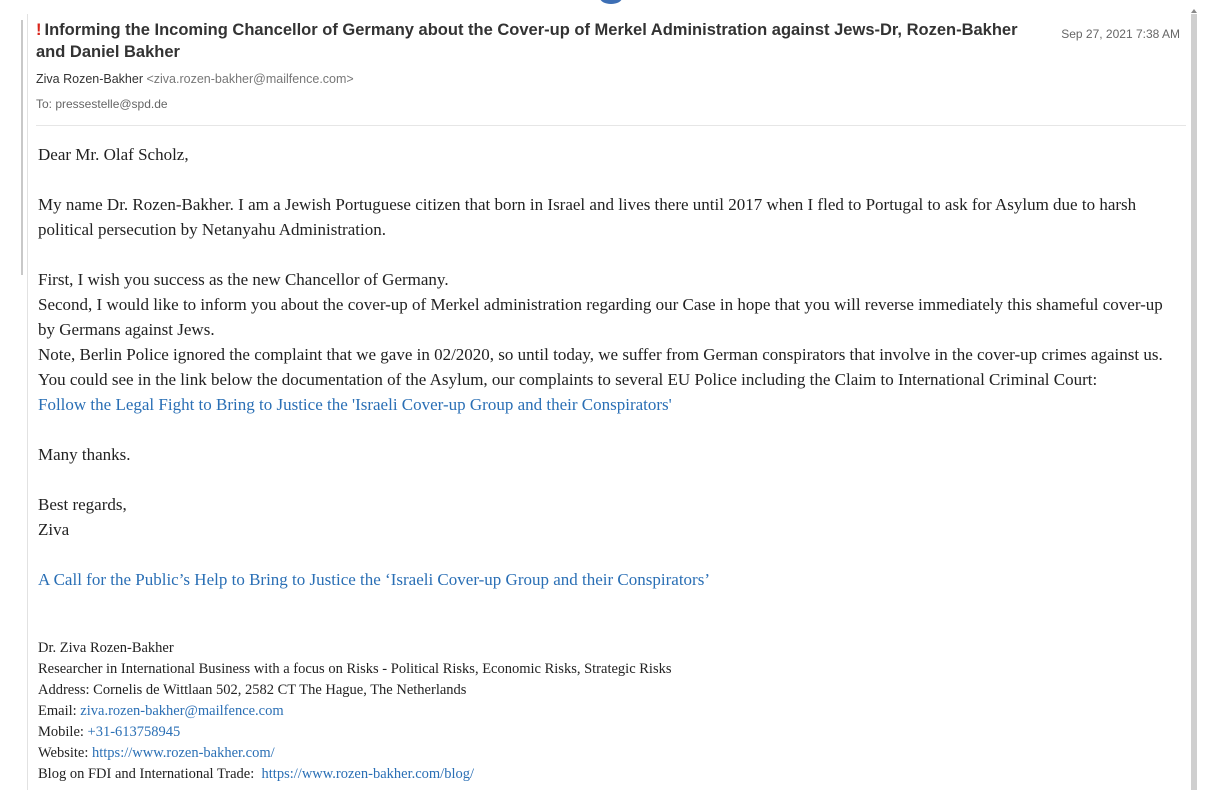 The width and height of the screenshot is (1208, 790). I want to click on signature-website-link: https://www.rozen-bakher.com/, so click(183, 753).